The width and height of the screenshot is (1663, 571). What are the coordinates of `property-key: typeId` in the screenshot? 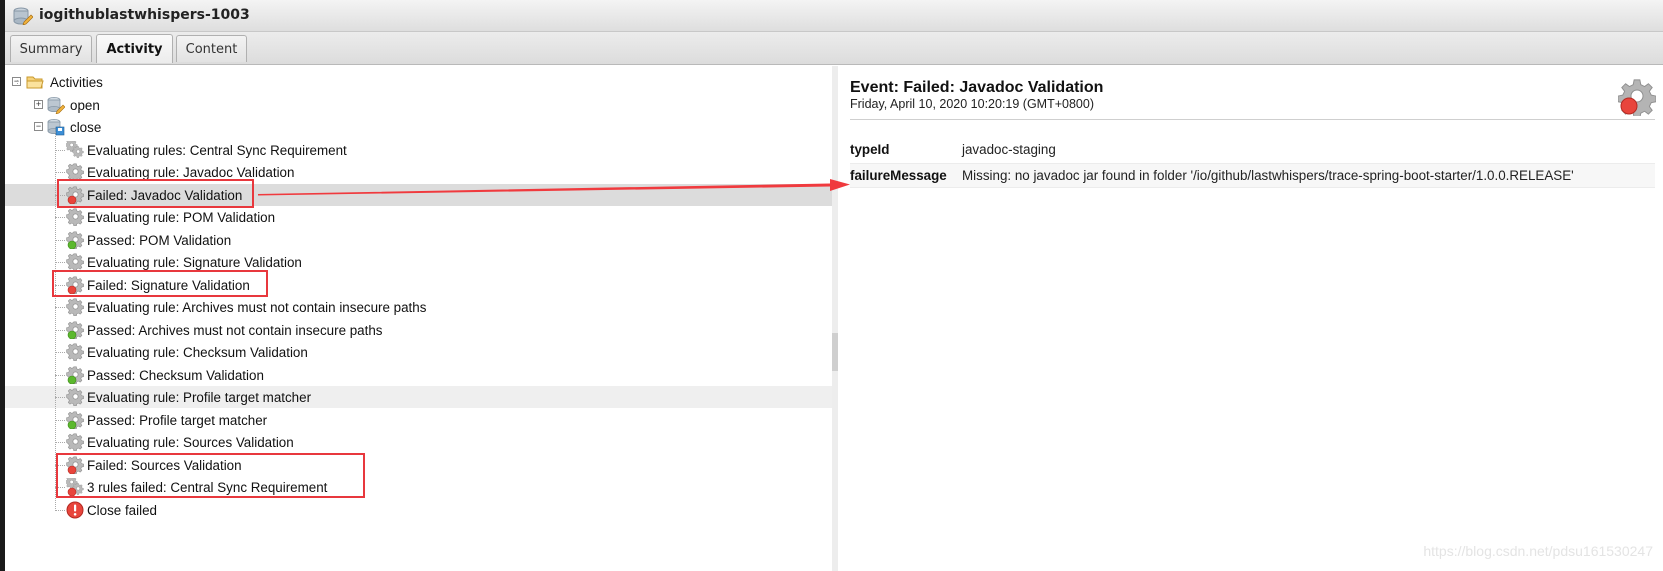 It's located at (870, 149).